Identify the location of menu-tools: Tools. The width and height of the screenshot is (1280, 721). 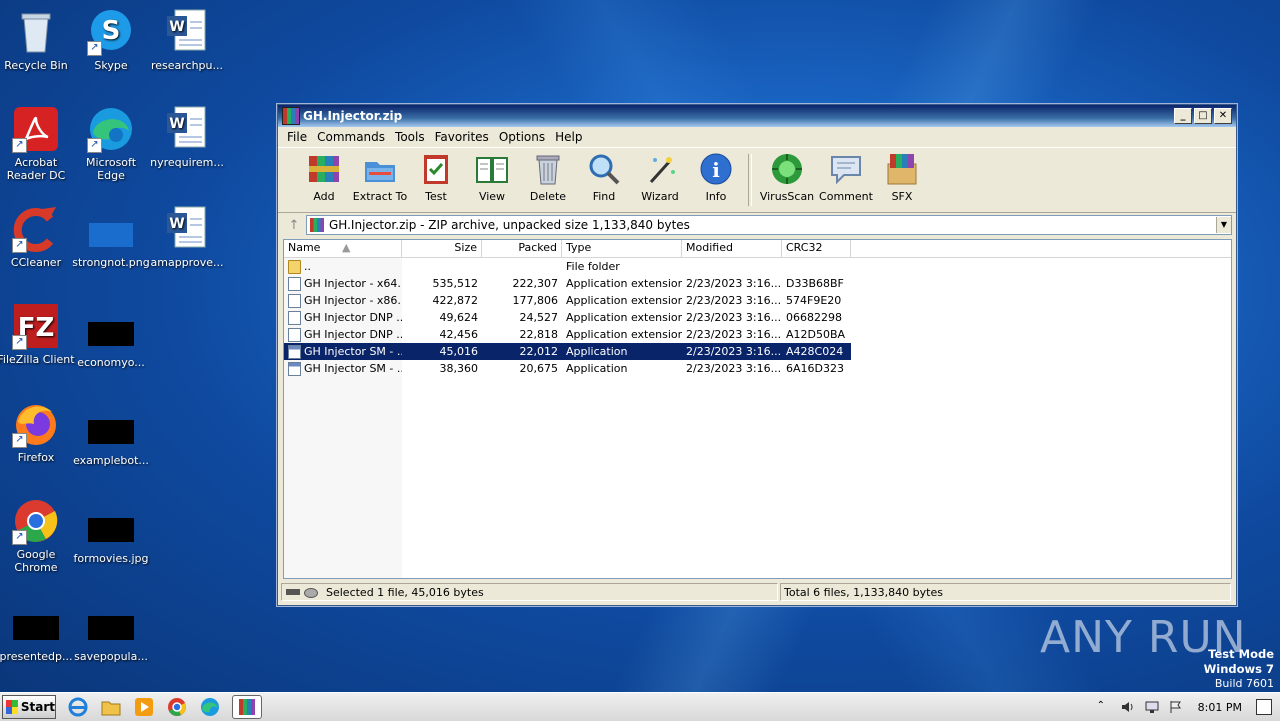
(410, 137).